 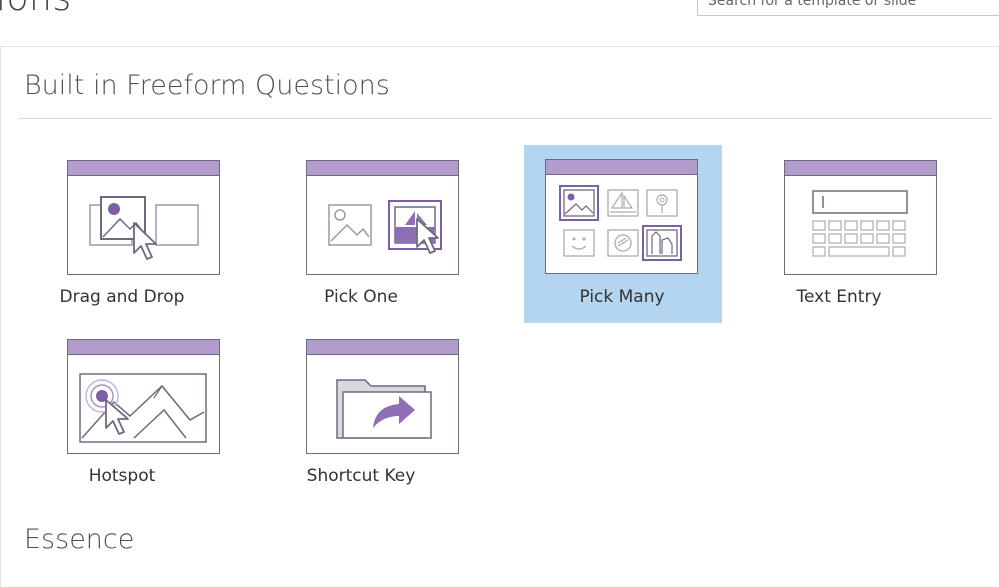 I want to click on page-title: ions, so click(x=36, y=9).